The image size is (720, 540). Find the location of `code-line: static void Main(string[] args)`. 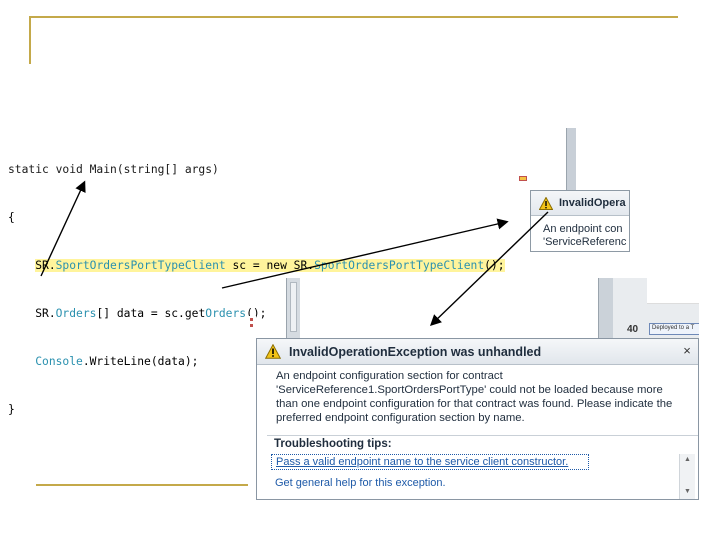

code-line: static void Main(string[] args) is located at coordinates (256, 170).